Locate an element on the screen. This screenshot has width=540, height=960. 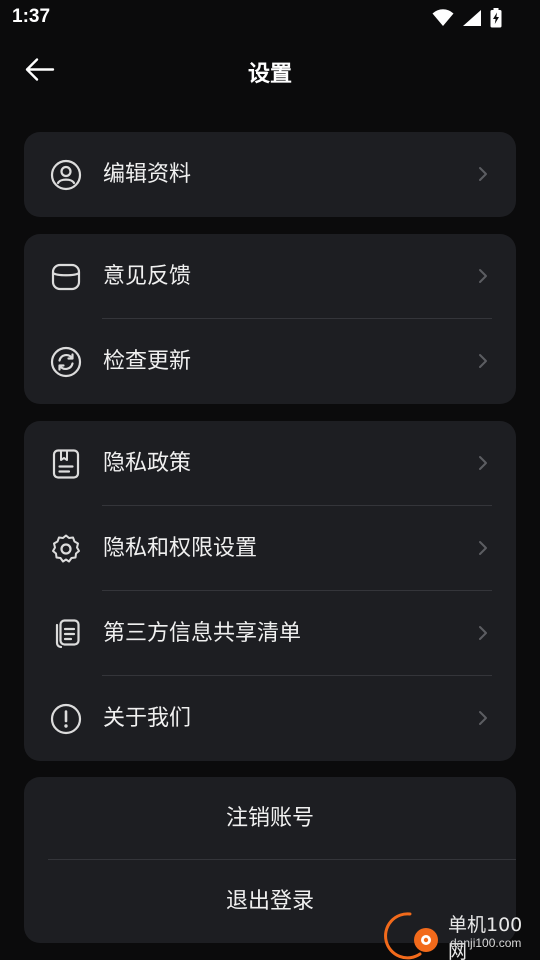
refresh-icon is located at coordinates (66, 362).